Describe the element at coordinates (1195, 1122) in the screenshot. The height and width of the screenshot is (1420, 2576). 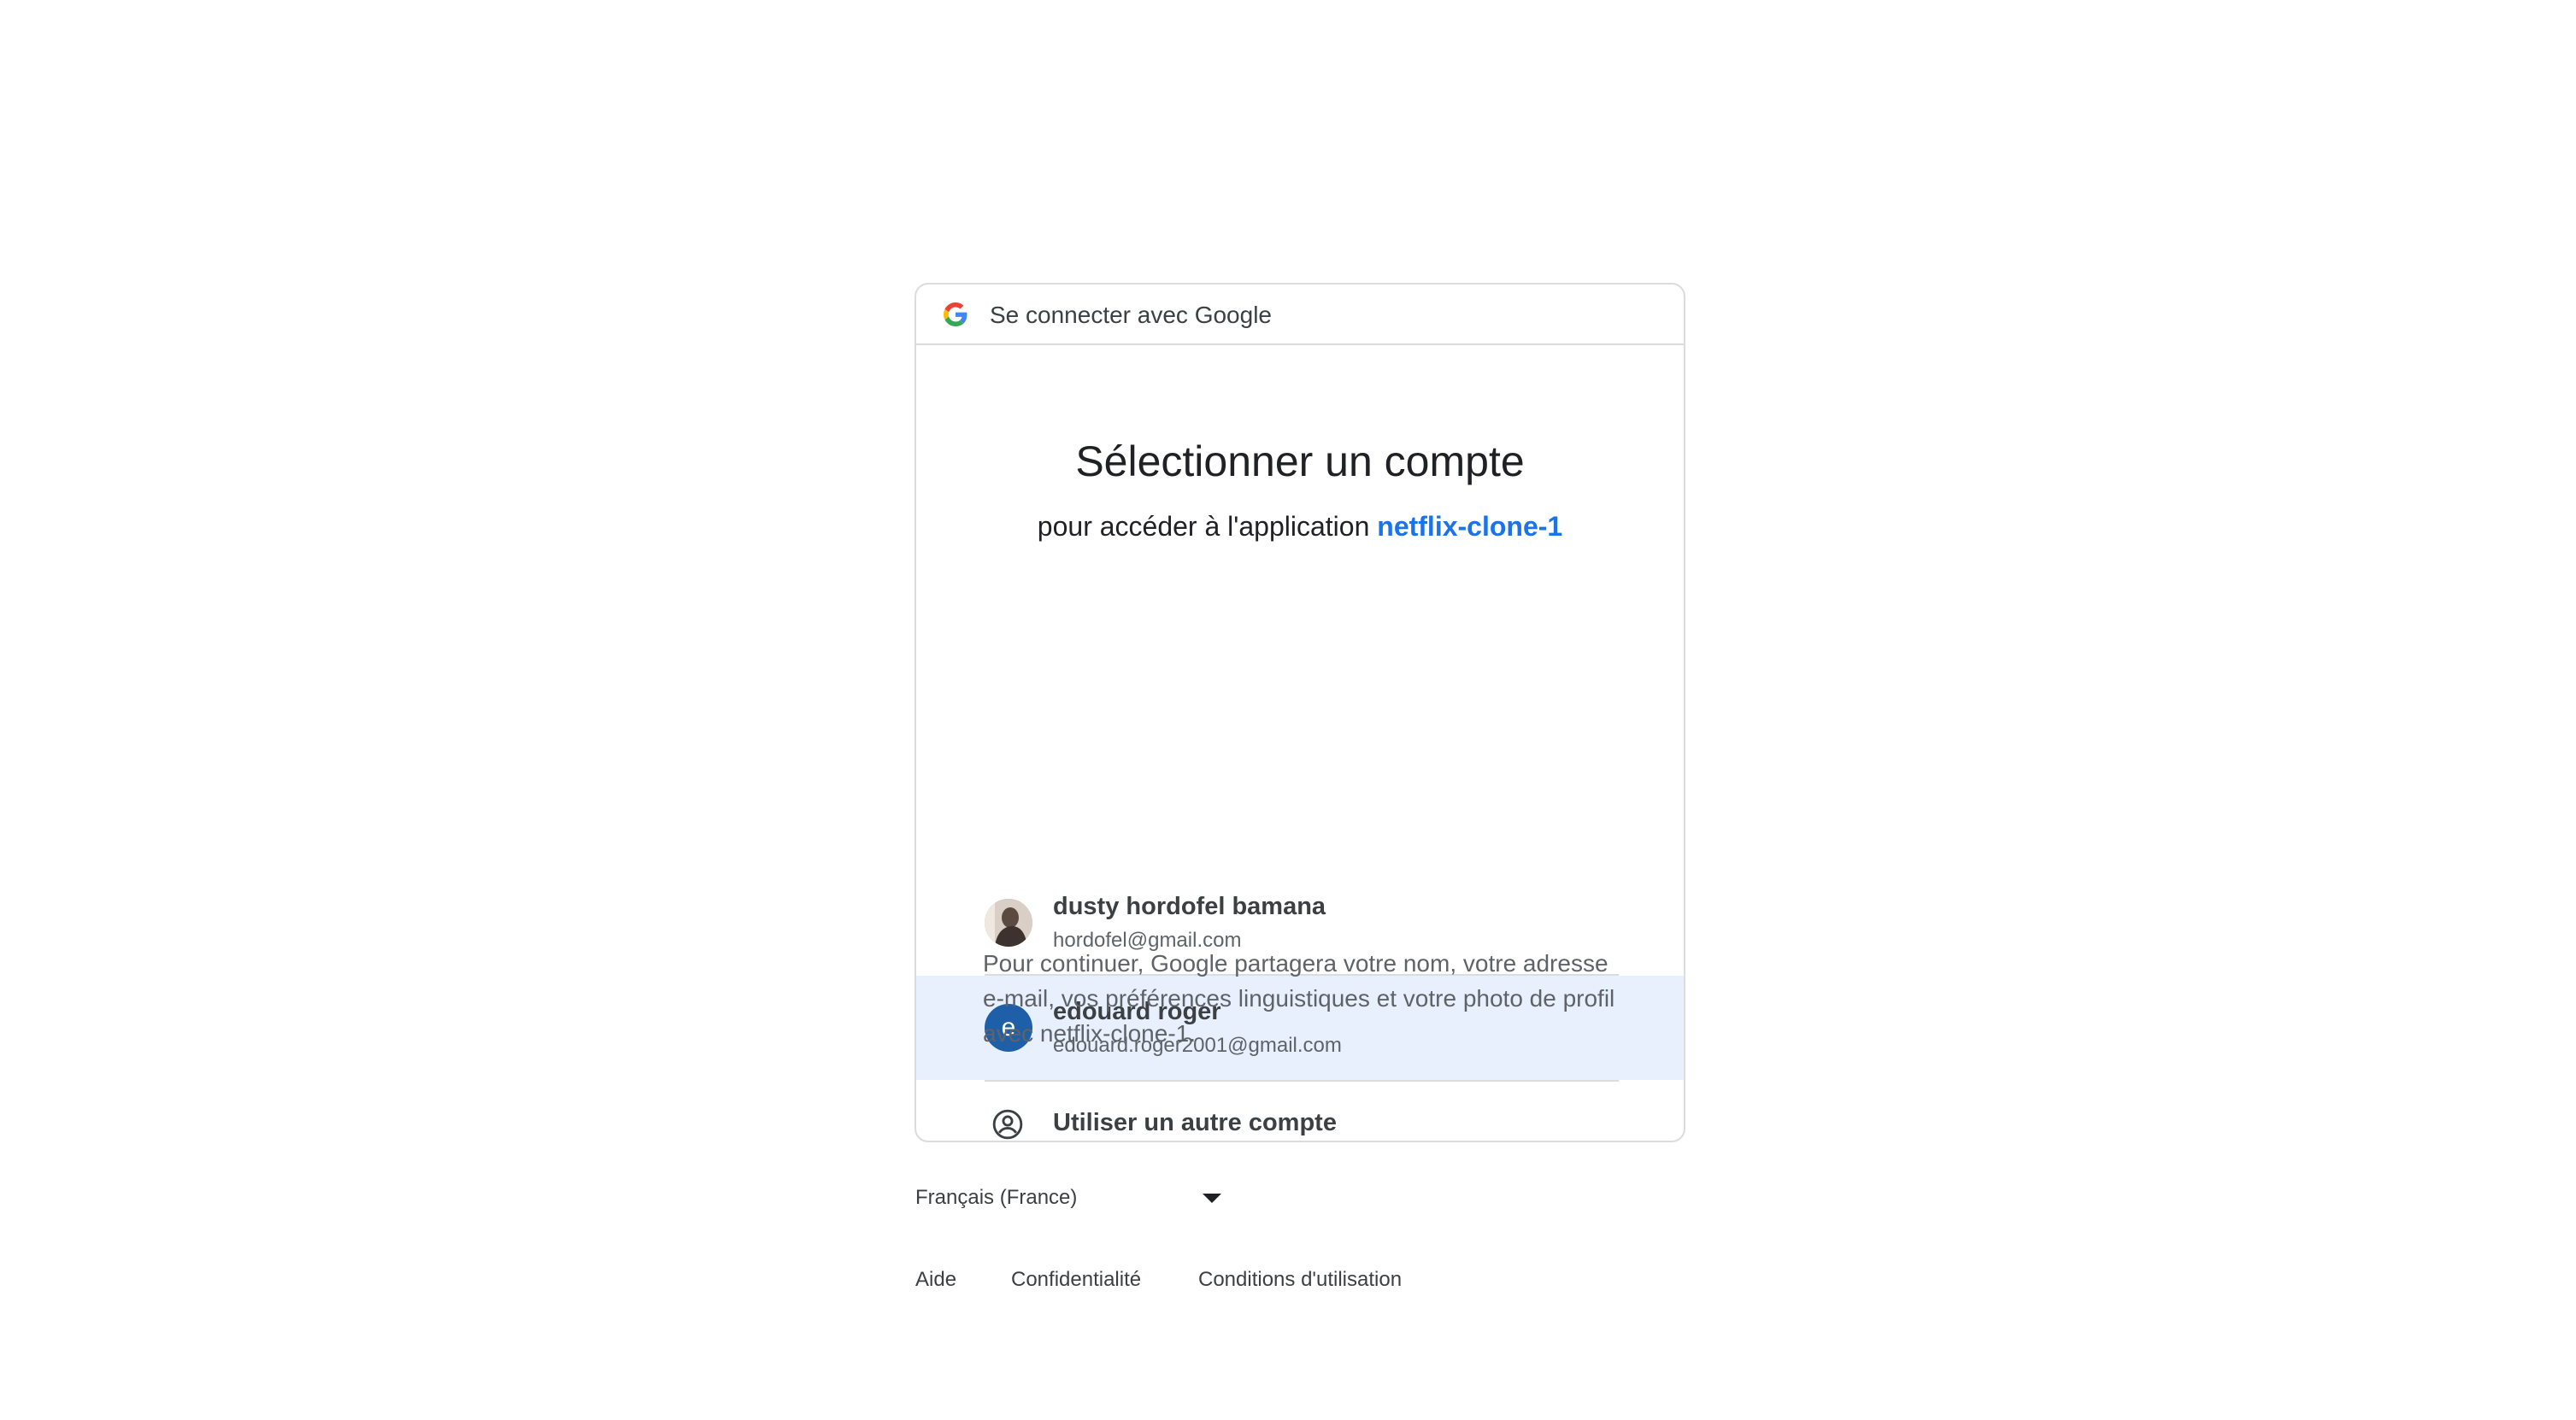
I see `use-another-account-label: Utiliser un autre compte` at that location.